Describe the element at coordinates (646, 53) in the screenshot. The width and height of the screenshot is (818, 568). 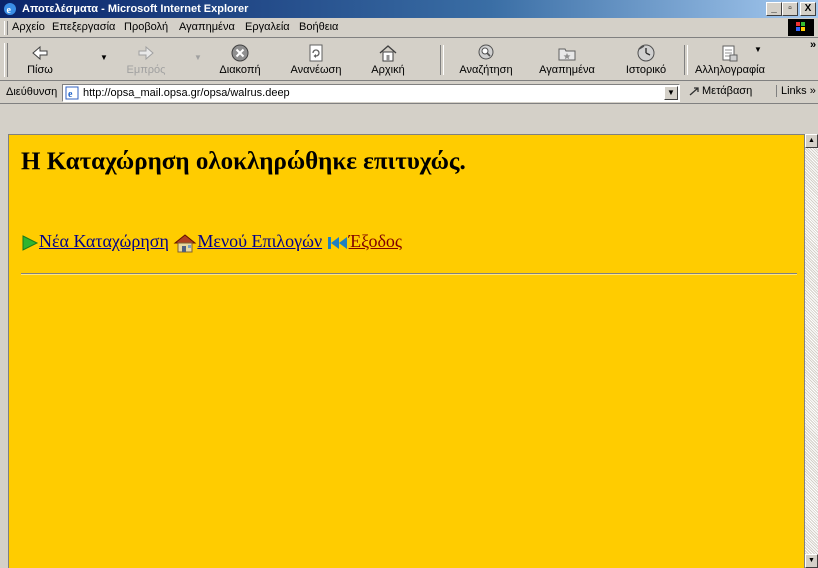
I see `history-clock-icon` at that location.